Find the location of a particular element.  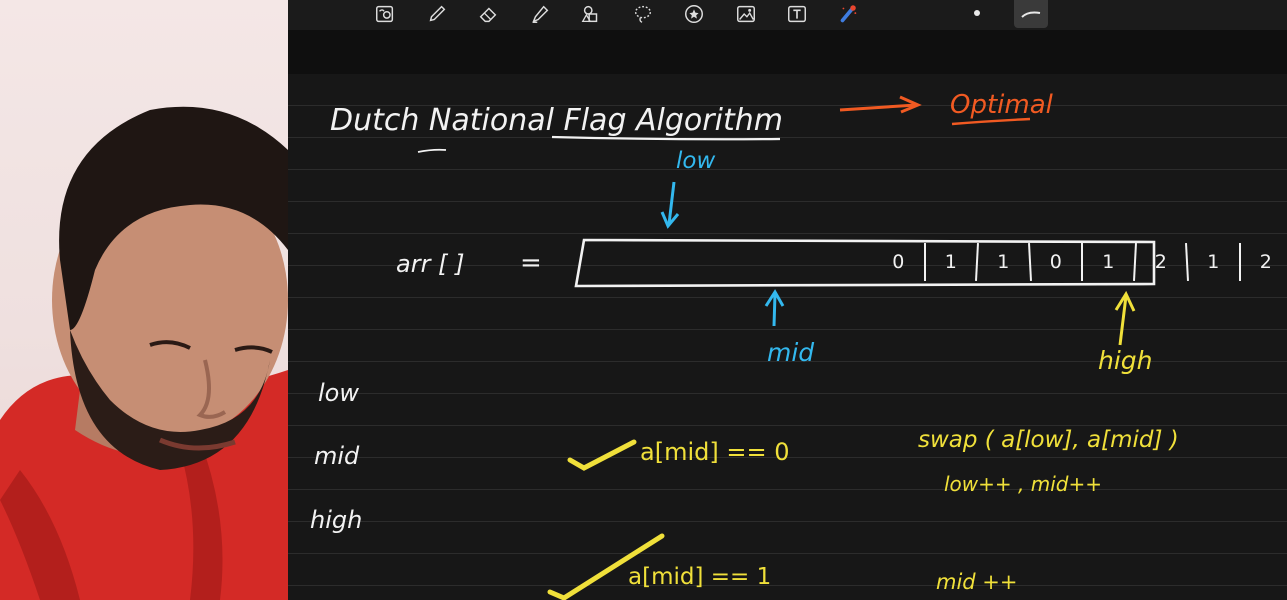

sticker-icon is located at coordinates (694, 14).